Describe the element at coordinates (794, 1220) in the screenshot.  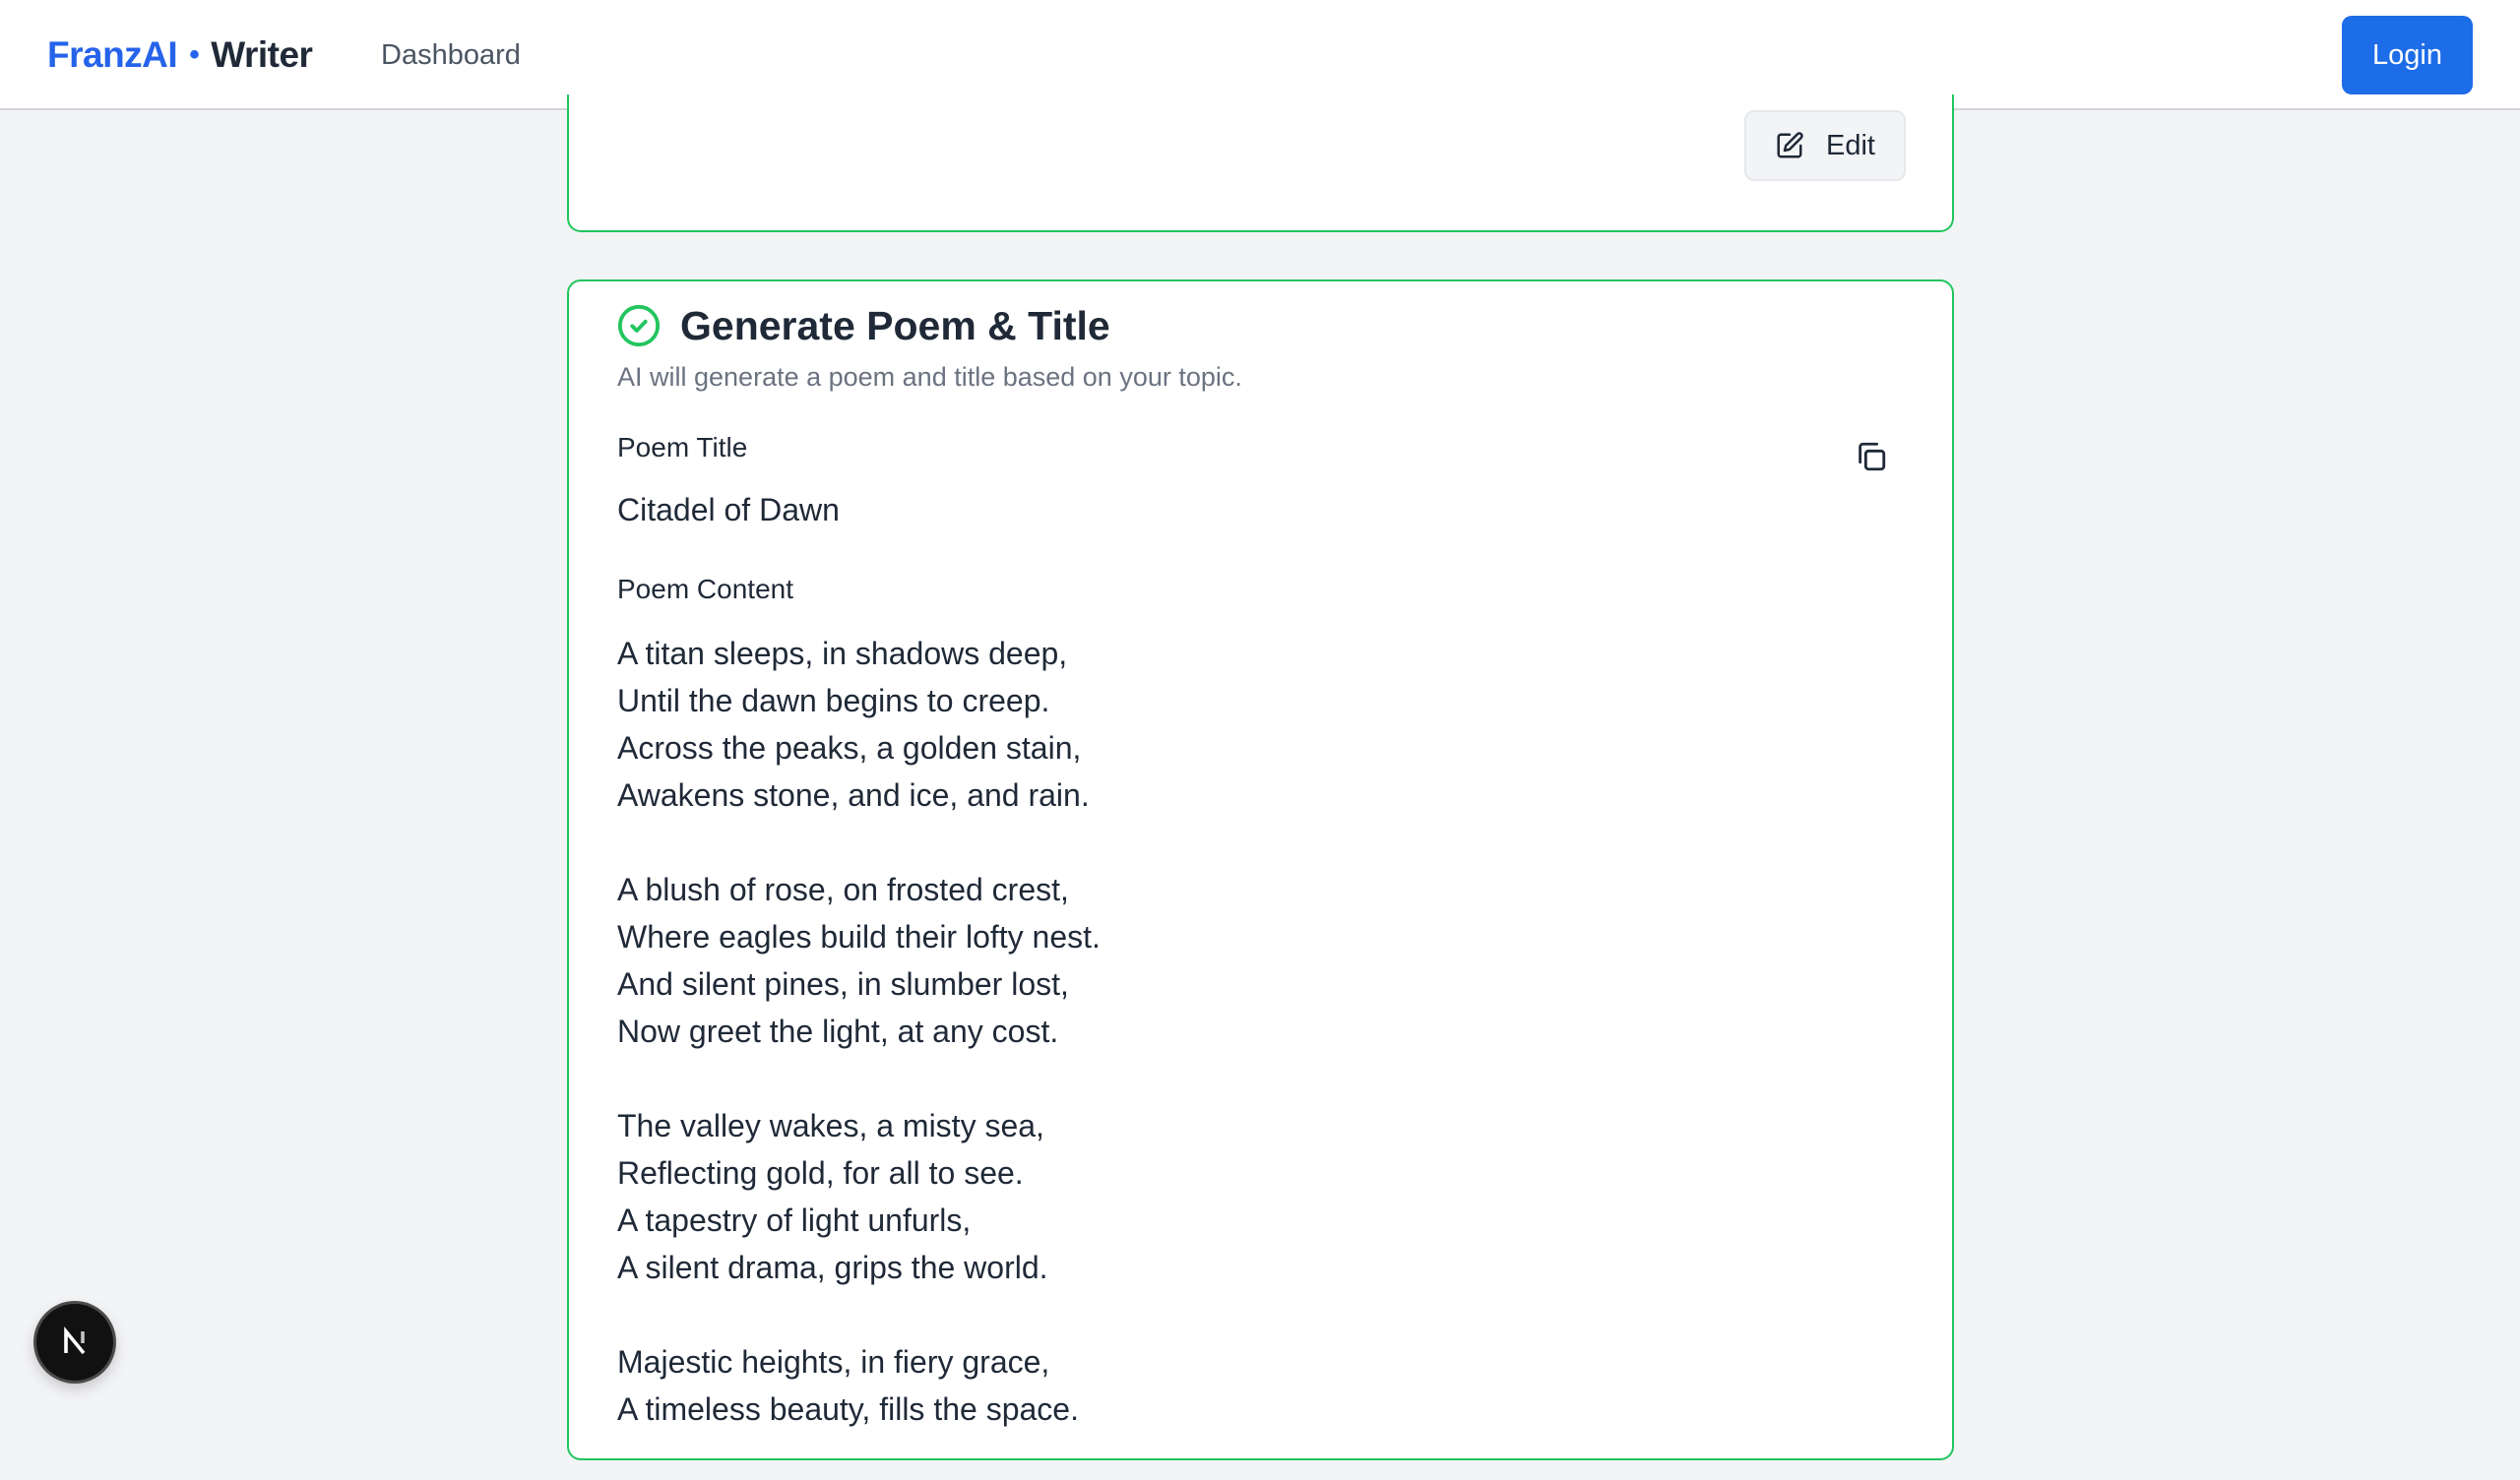
I see `poem-line: A tapestry of light unfurls,` at that location.